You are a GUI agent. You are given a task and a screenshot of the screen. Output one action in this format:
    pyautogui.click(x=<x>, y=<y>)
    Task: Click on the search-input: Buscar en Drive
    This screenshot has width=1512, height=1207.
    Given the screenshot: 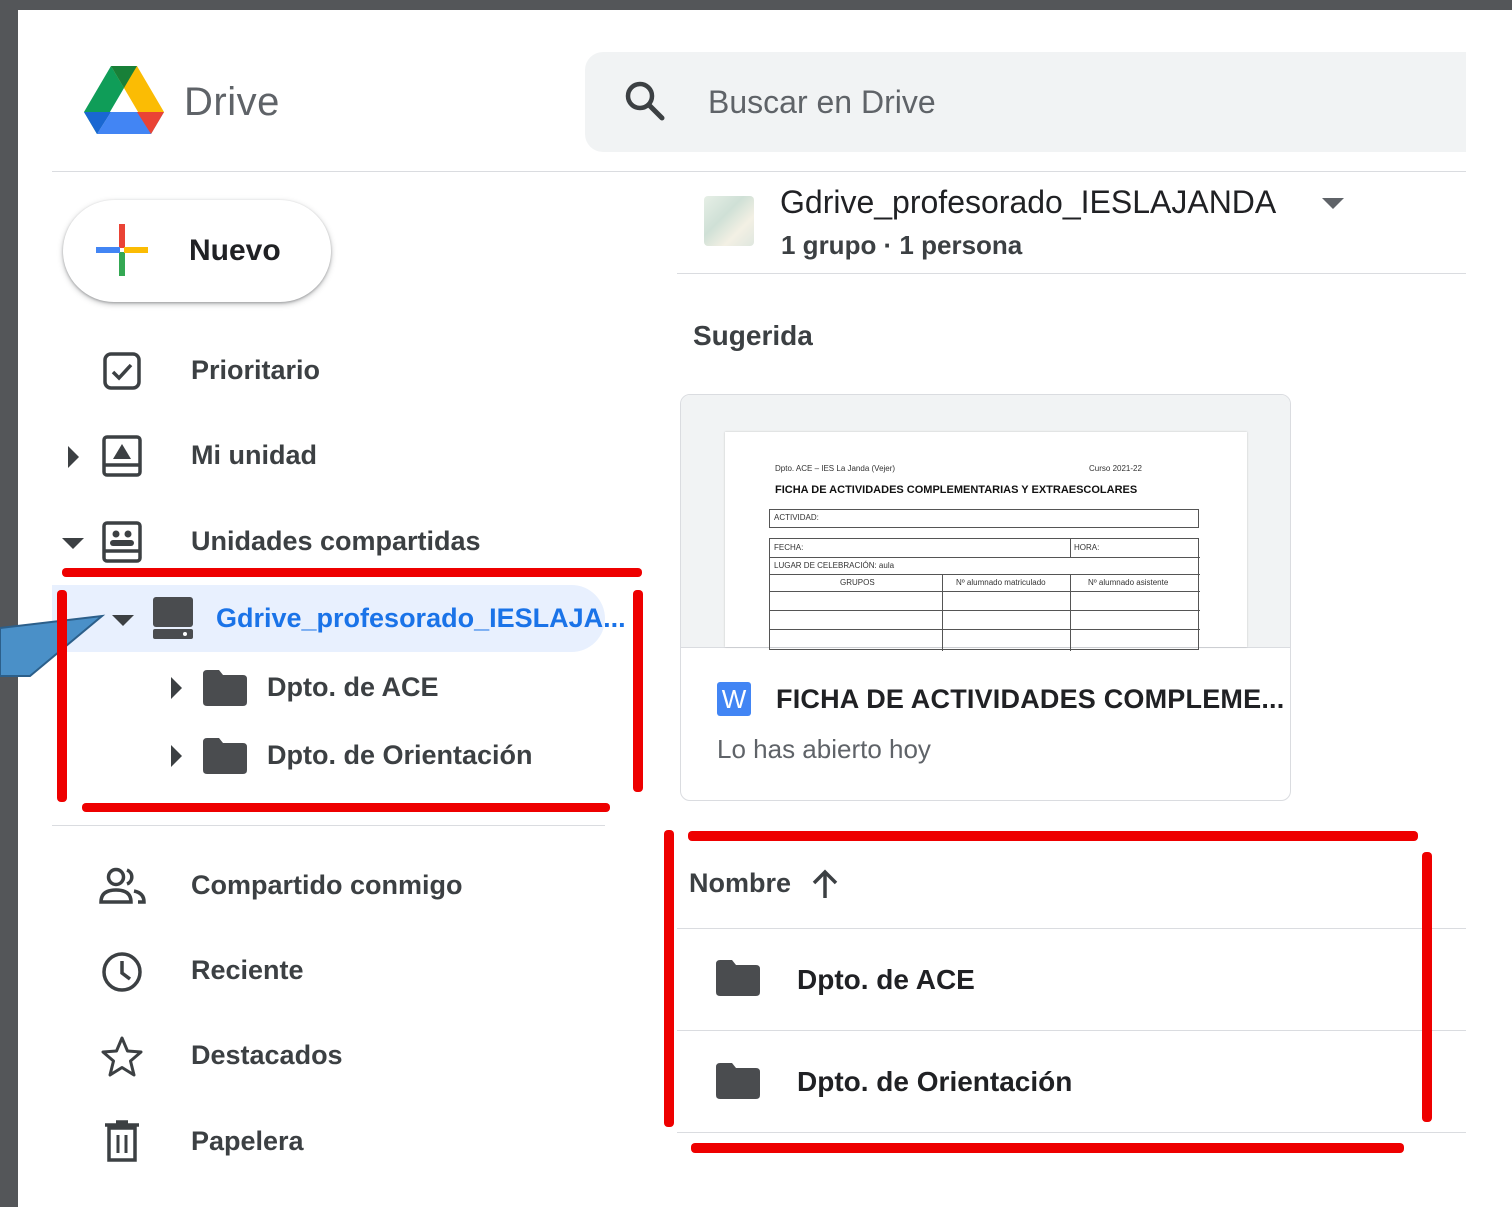 What is the action you would take?
    pyautogui.click(x=822, y=102)
    